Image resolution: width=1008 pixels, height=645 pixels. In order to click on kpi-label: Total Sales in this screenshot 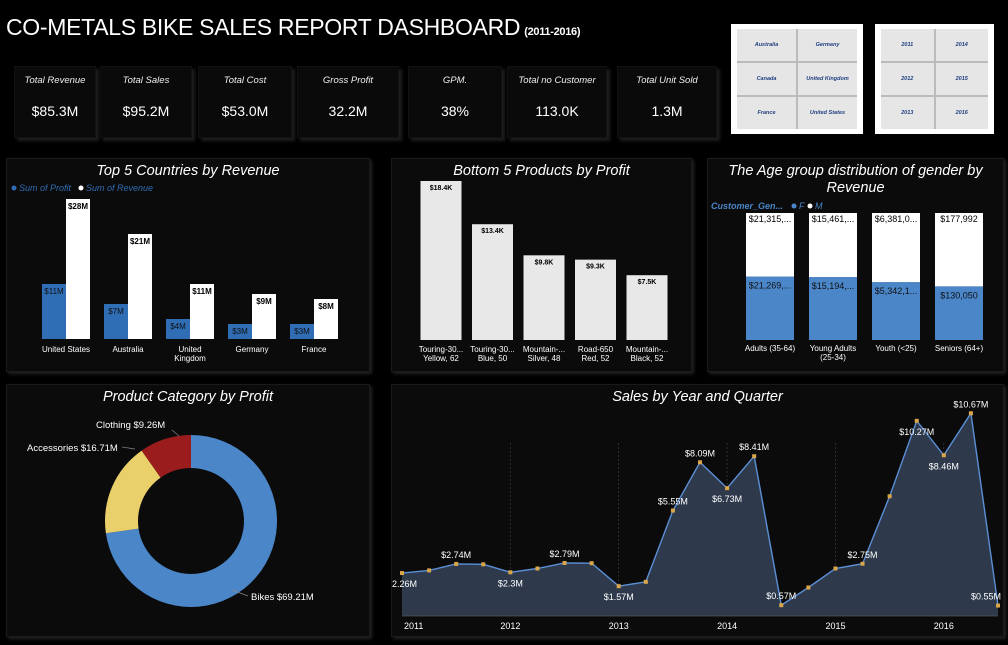, I will do `click(146, 80)`.